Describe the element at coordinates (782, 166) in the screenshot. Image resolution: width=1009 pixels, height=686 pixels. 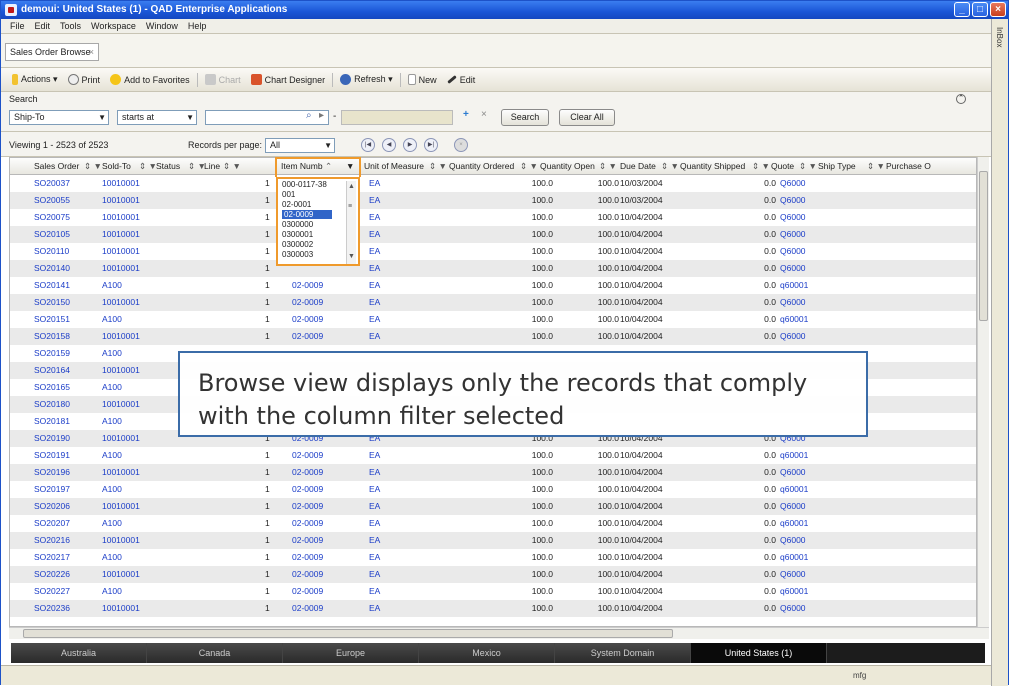
I see `col-quote: Quote` at that location.